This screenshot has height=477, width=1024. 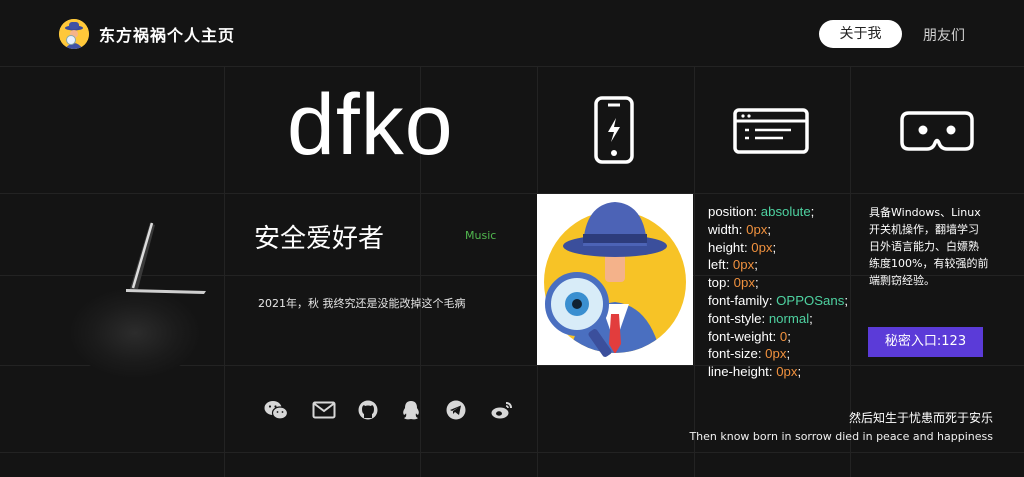 I want to click on css-property-line: width: 0px;, so click(x=740, y=229).